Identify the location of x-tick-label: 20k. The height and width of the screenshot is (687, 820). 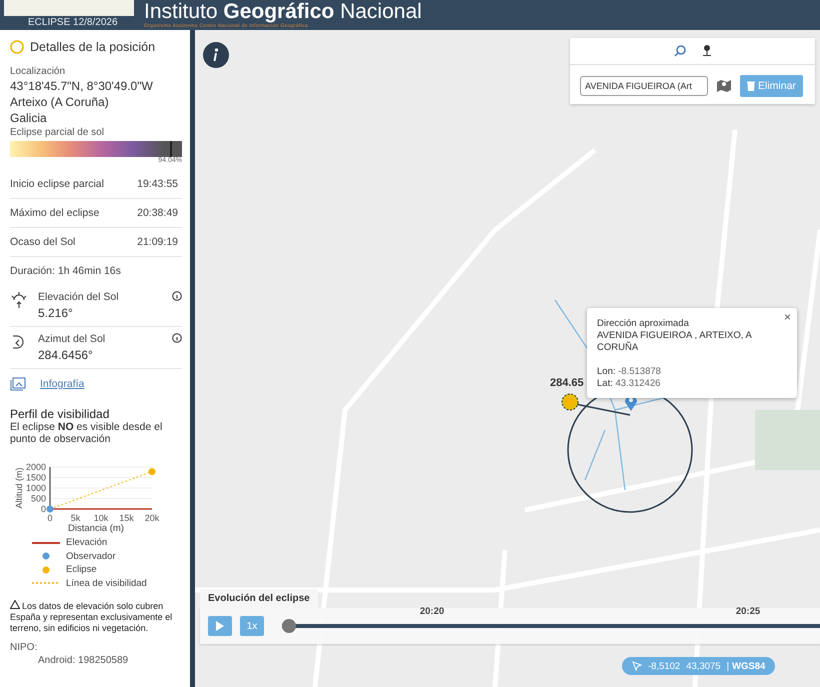
(152, 518).